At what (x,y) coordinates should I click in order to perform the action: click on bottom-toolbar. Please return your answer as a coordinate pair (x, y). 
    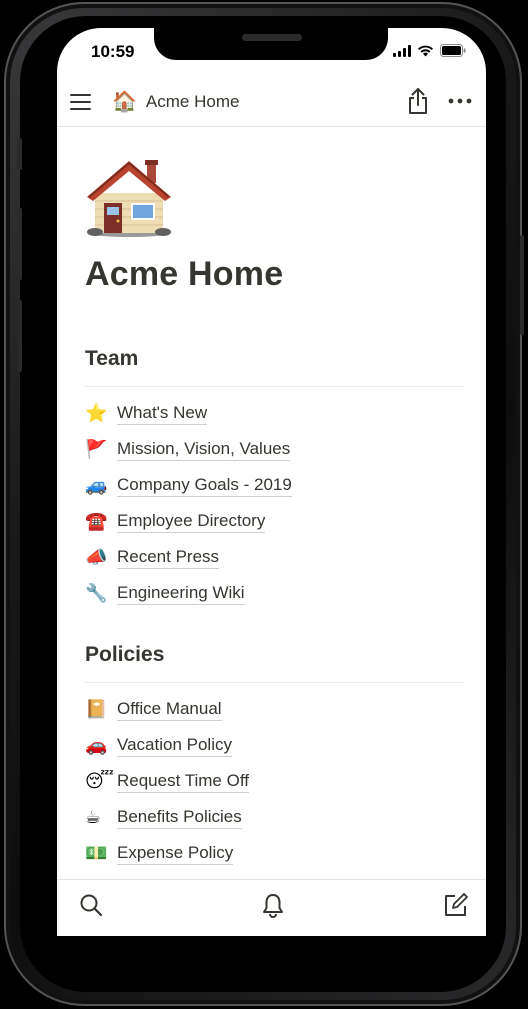
    Looking at the image, I should click on (271, 907).